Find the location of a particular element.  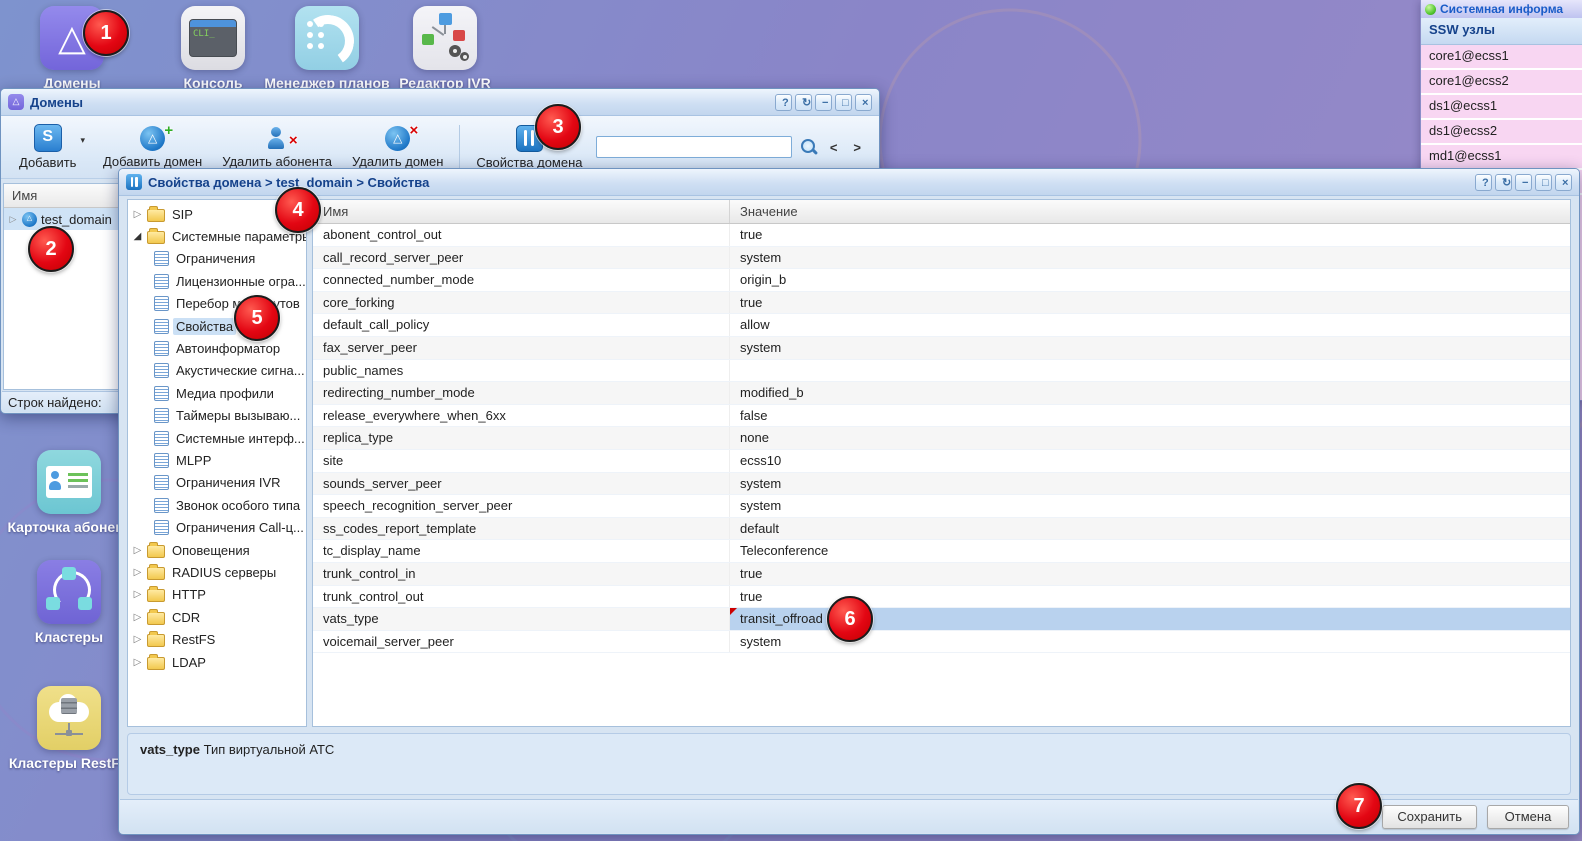

search-input is located at coordinates (693, 147).